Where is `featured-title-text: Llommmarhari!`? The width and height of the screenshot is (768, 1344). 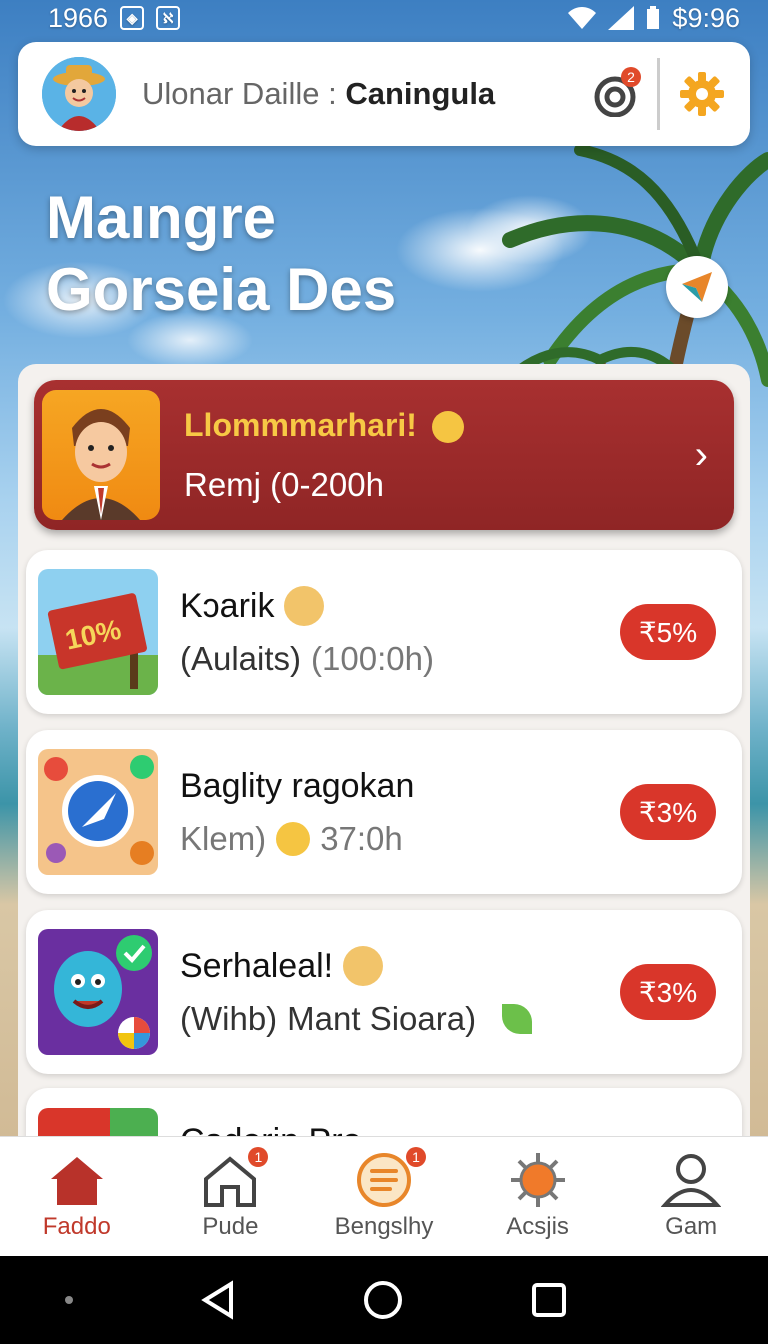
featured-title-text: Llommmarhari! is located at coordinates (300, 424).